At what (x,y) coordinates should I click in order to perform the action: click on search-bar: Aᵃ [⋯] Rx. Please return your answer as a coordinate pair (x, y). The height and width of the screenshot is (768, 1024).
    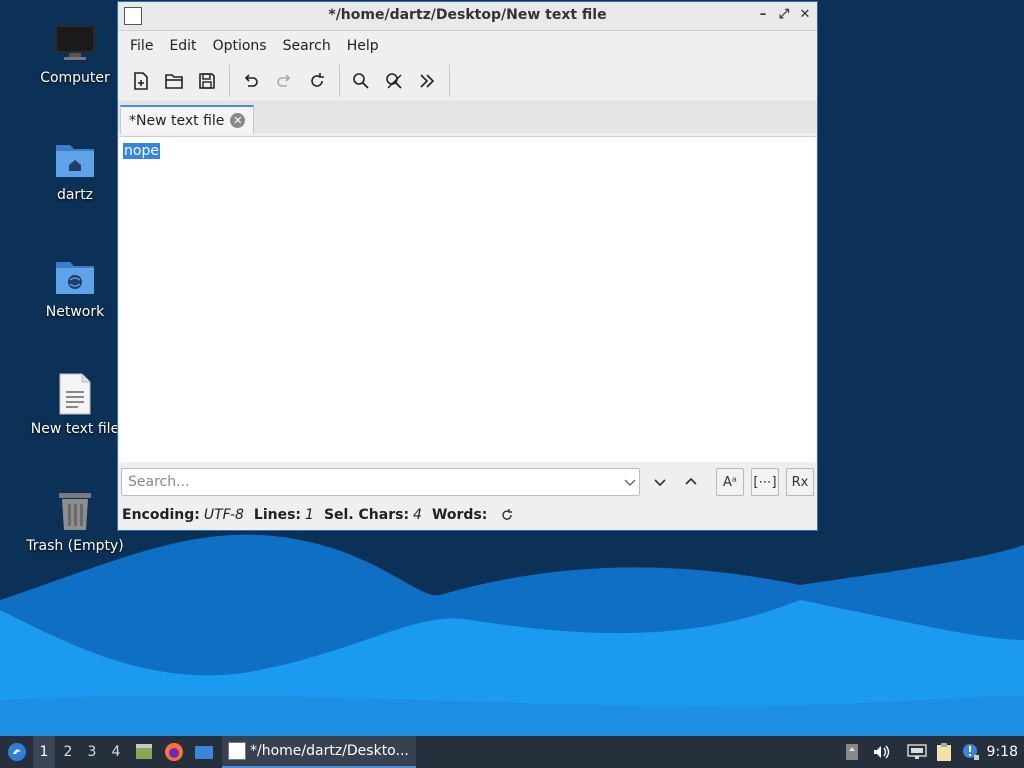
    Looking at the image, I should click on (467, 483).